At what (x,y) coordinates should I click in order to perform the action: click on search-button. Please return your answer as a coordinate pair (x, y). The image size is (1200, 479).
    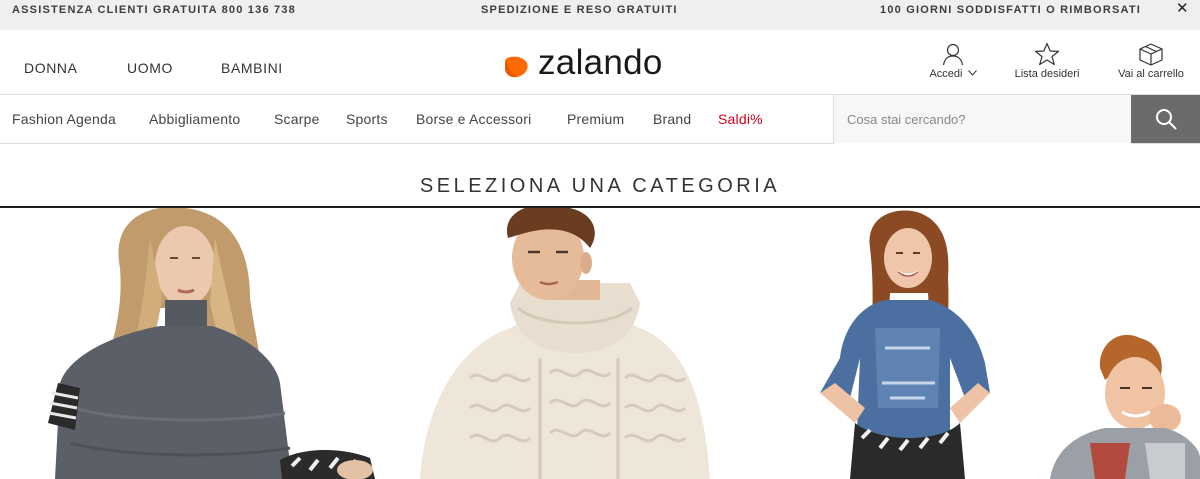
    Looking at the image, I should click on (1165, 119).